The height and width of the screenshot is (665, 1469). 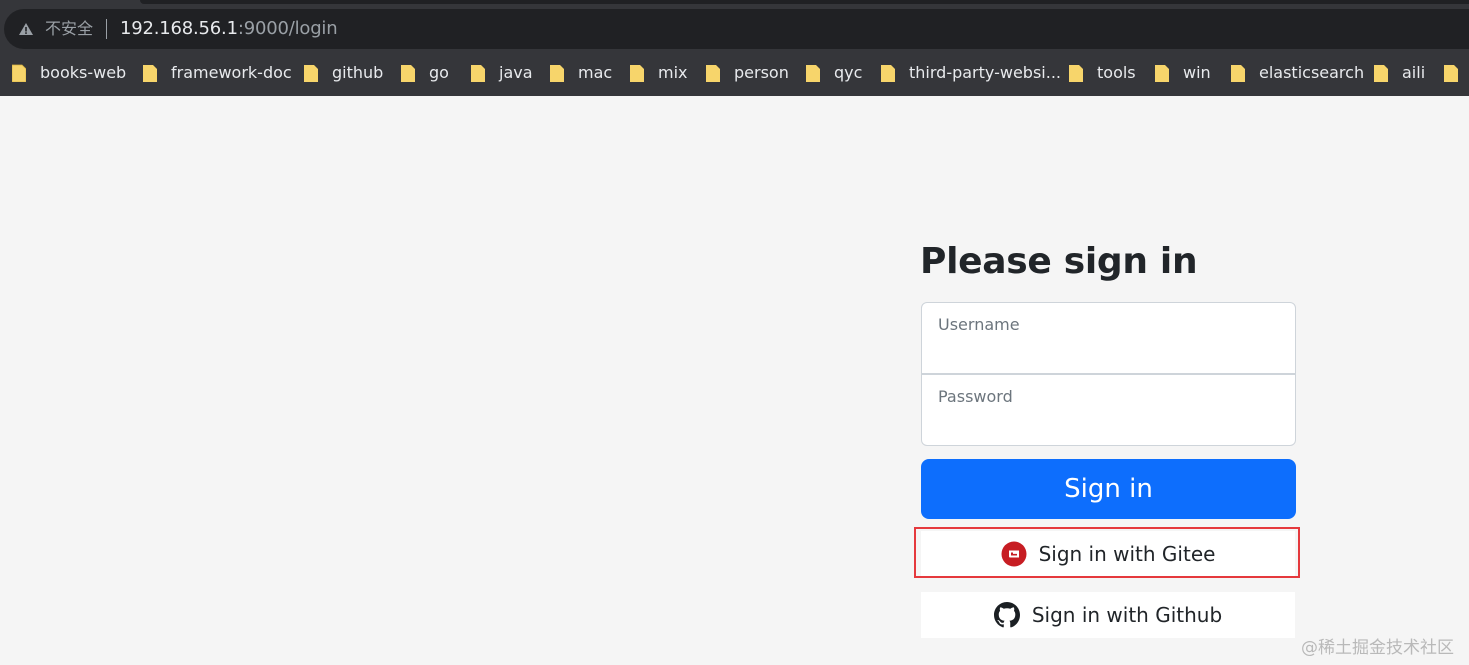 I want to click on address-divider, so click(x=106, y=29).